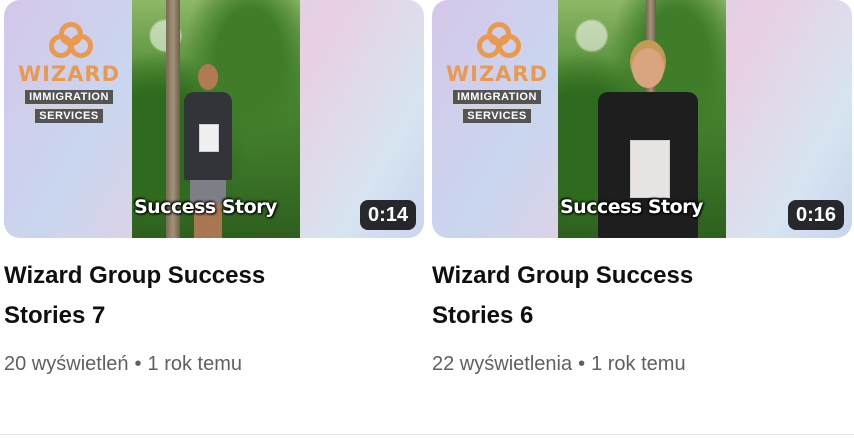  What do you see at coordinates (387, 215) in the screenshot?
I see `duration-badge: 0:14` at bounding box center [387, 215].